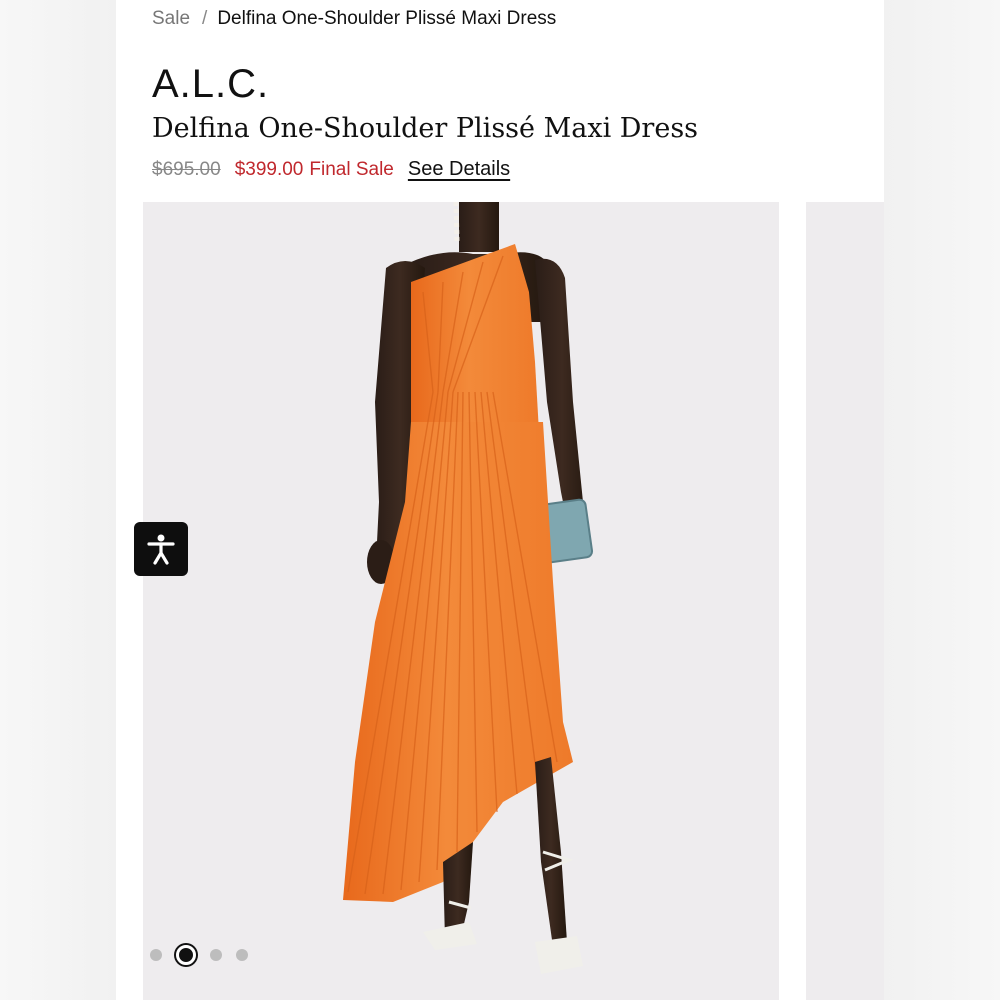 This screenshot has width=1000, height=1000. I want to click on brand-name: A.L.C., so click(211, 84).